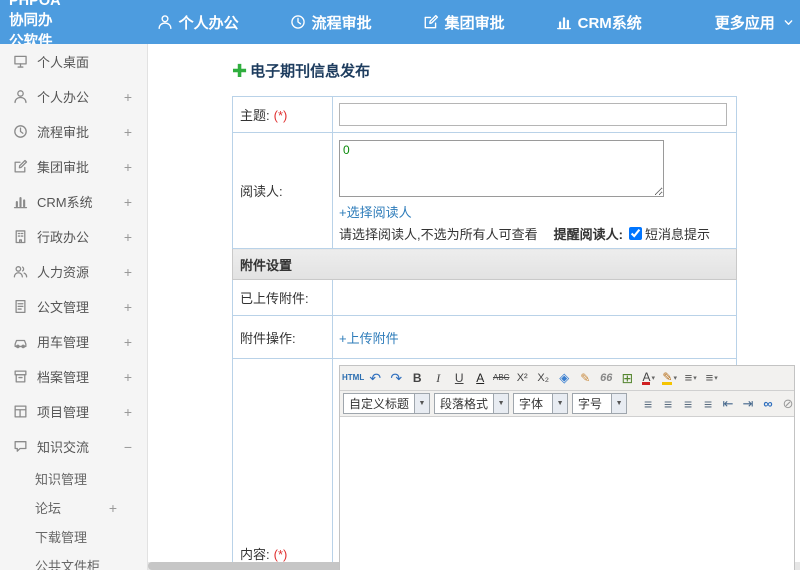 This screenshot has width=800, height=570. Describe the element at coordinates (282, 464) in the screenshot. I see `content-label-cell: 内容: (*)` at that location.